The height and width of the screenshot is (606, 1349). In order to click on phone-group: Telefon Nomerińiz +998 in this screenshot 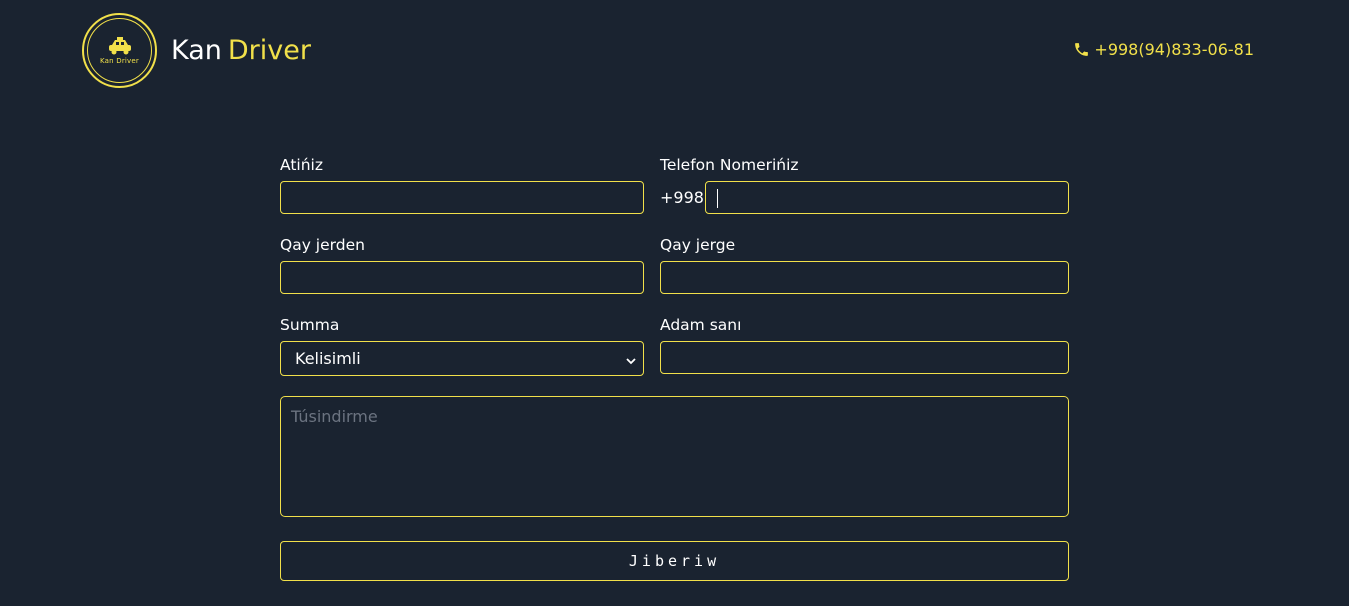, I will do `click(864, 184)`.